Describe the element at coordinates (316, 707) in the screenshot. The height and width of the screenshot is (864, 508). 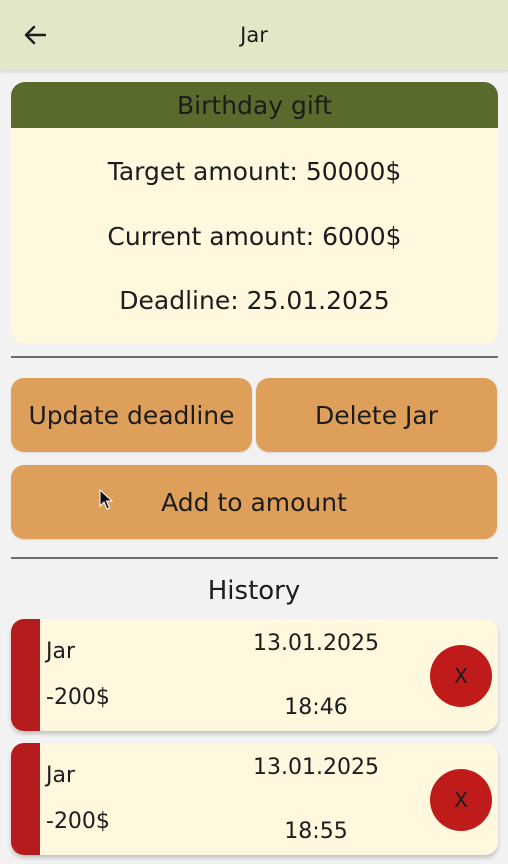
I see `history-item-time: 18:46` at that location.